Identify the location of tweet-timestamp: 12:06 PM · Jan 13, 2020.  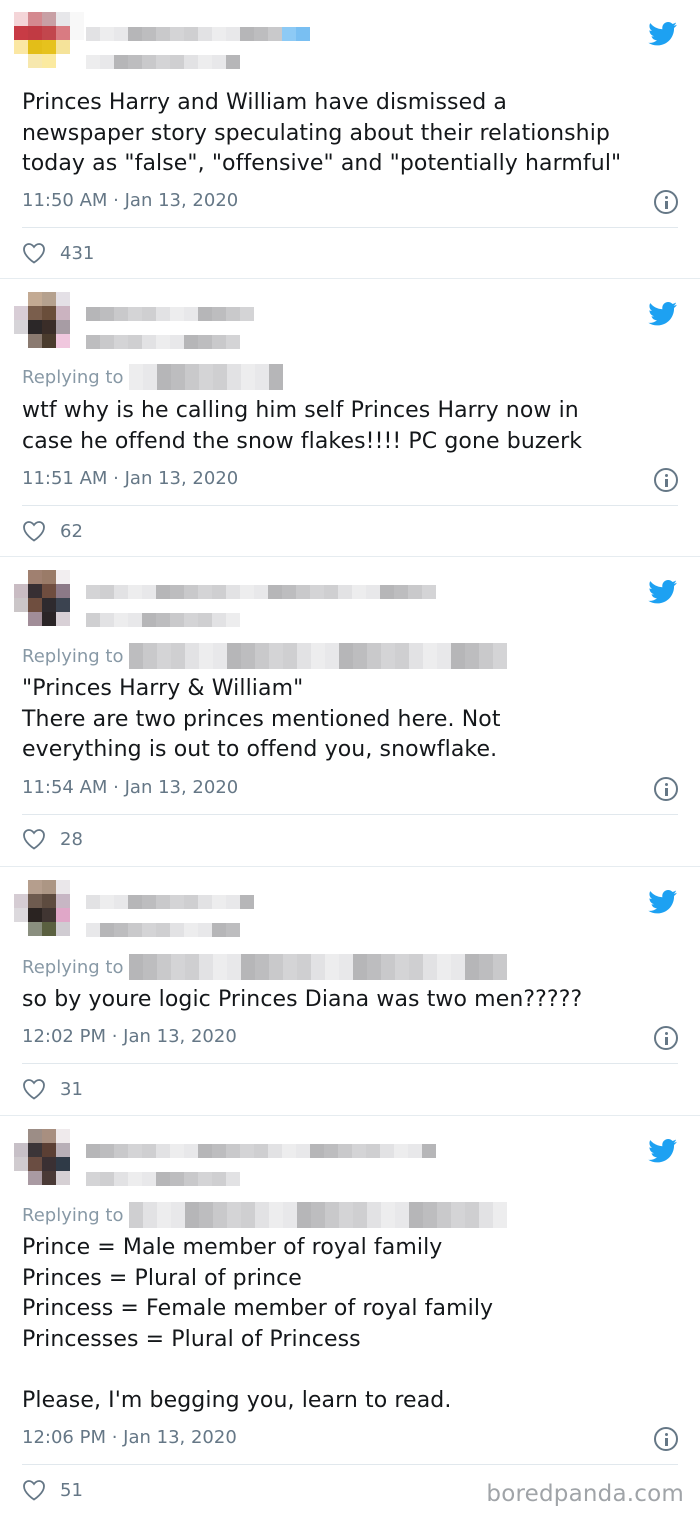
(129, 1437).